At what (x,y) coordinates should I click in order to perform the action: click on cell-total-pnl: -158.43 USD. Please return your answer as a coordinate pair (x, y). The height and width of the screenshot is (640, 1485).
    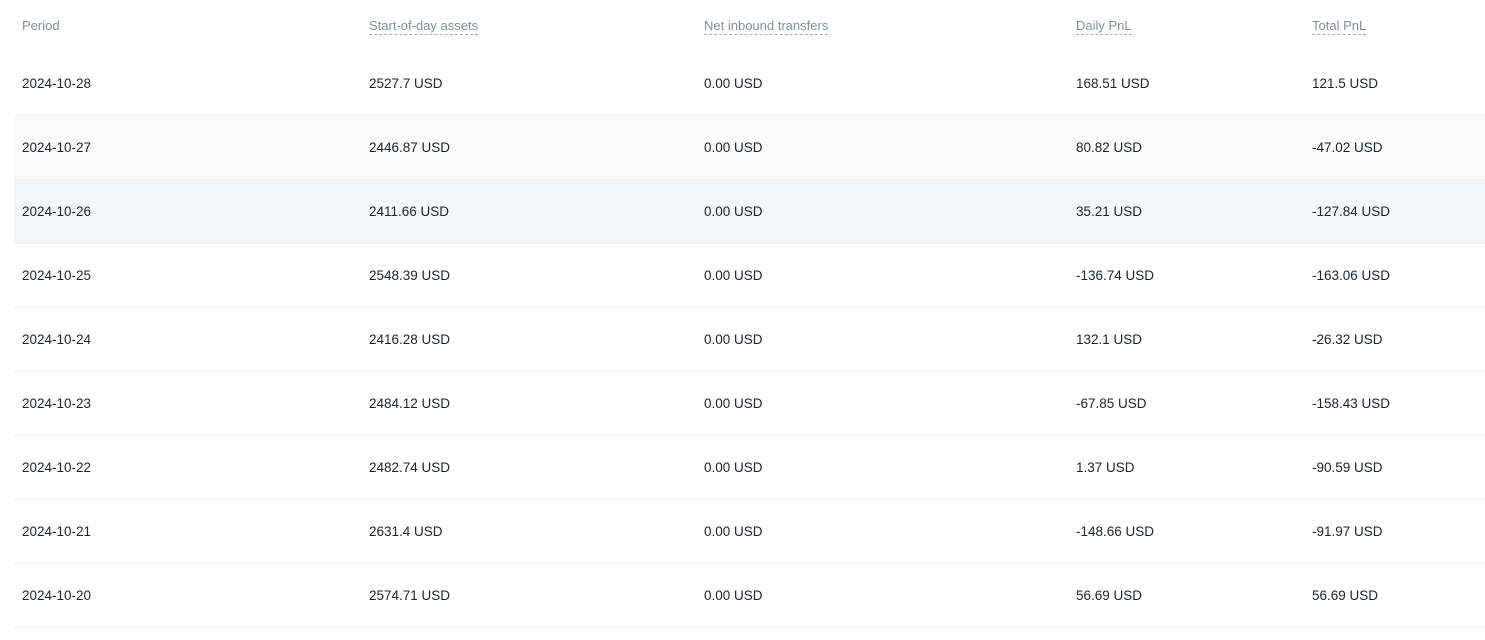
    Looking at the image, I should click on (1351, 403).